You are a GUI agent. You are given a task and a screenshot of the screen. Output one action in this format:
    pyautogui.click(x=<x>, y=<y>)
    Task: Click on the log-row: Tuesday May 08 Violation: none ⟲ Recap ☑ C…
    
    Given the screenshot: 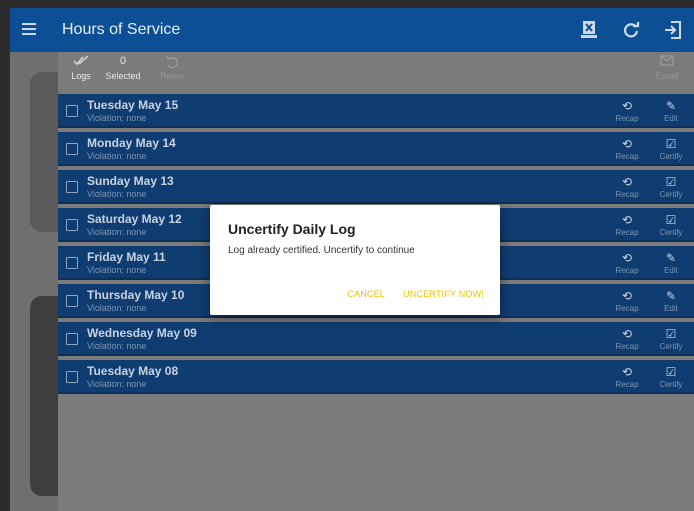 What is the action you would take?
    pyautogui.click(x=376, y=377)
    